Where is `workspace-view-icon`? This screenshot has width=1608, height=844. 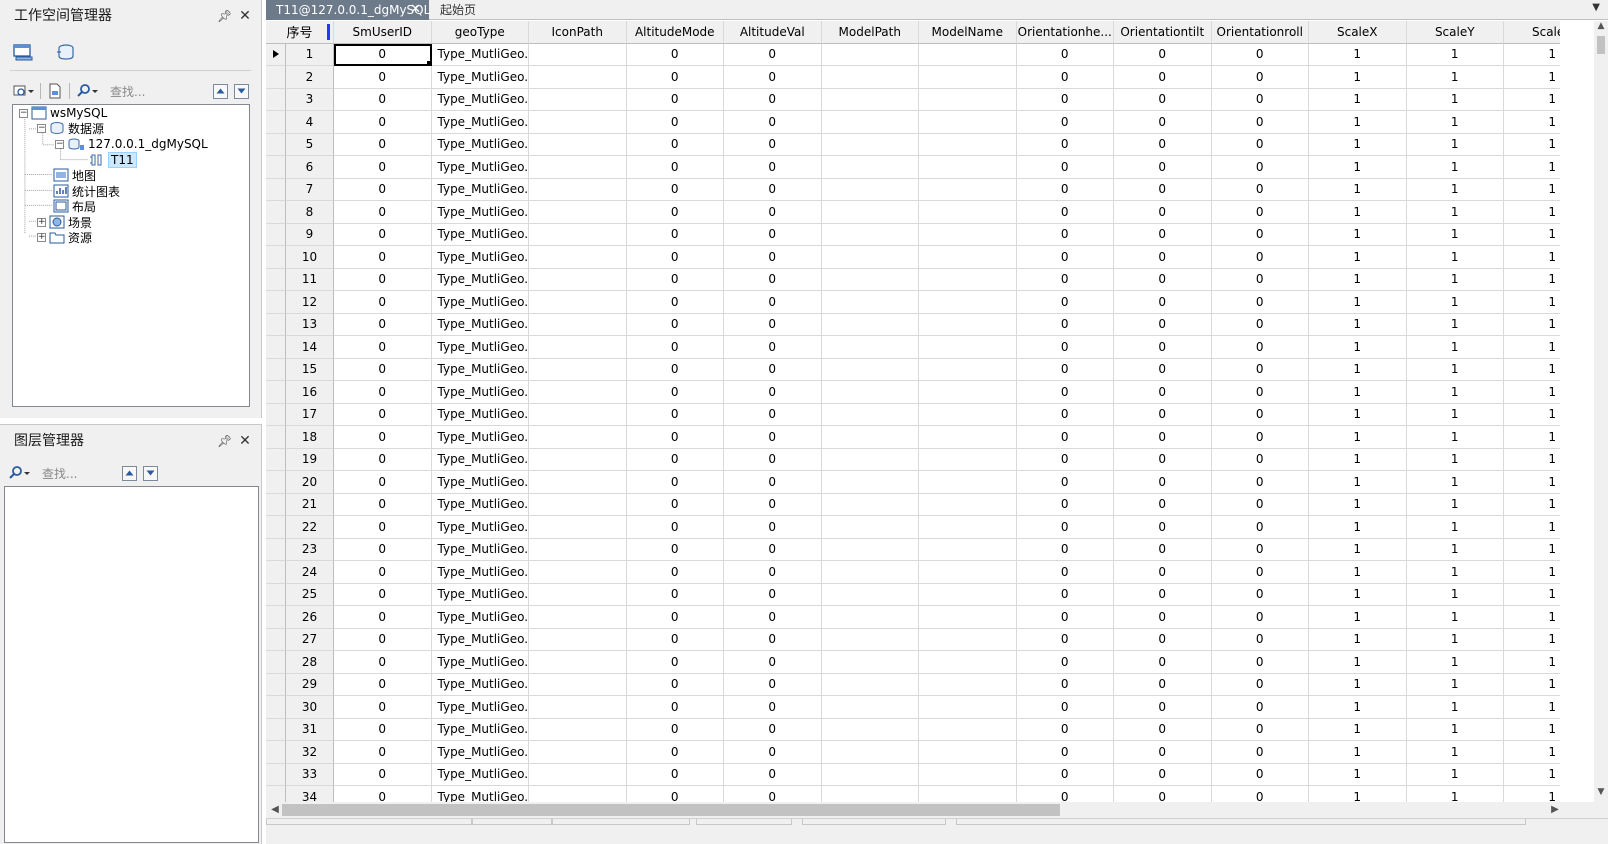
workspace-view-icon is located at coordinates (23, 52).